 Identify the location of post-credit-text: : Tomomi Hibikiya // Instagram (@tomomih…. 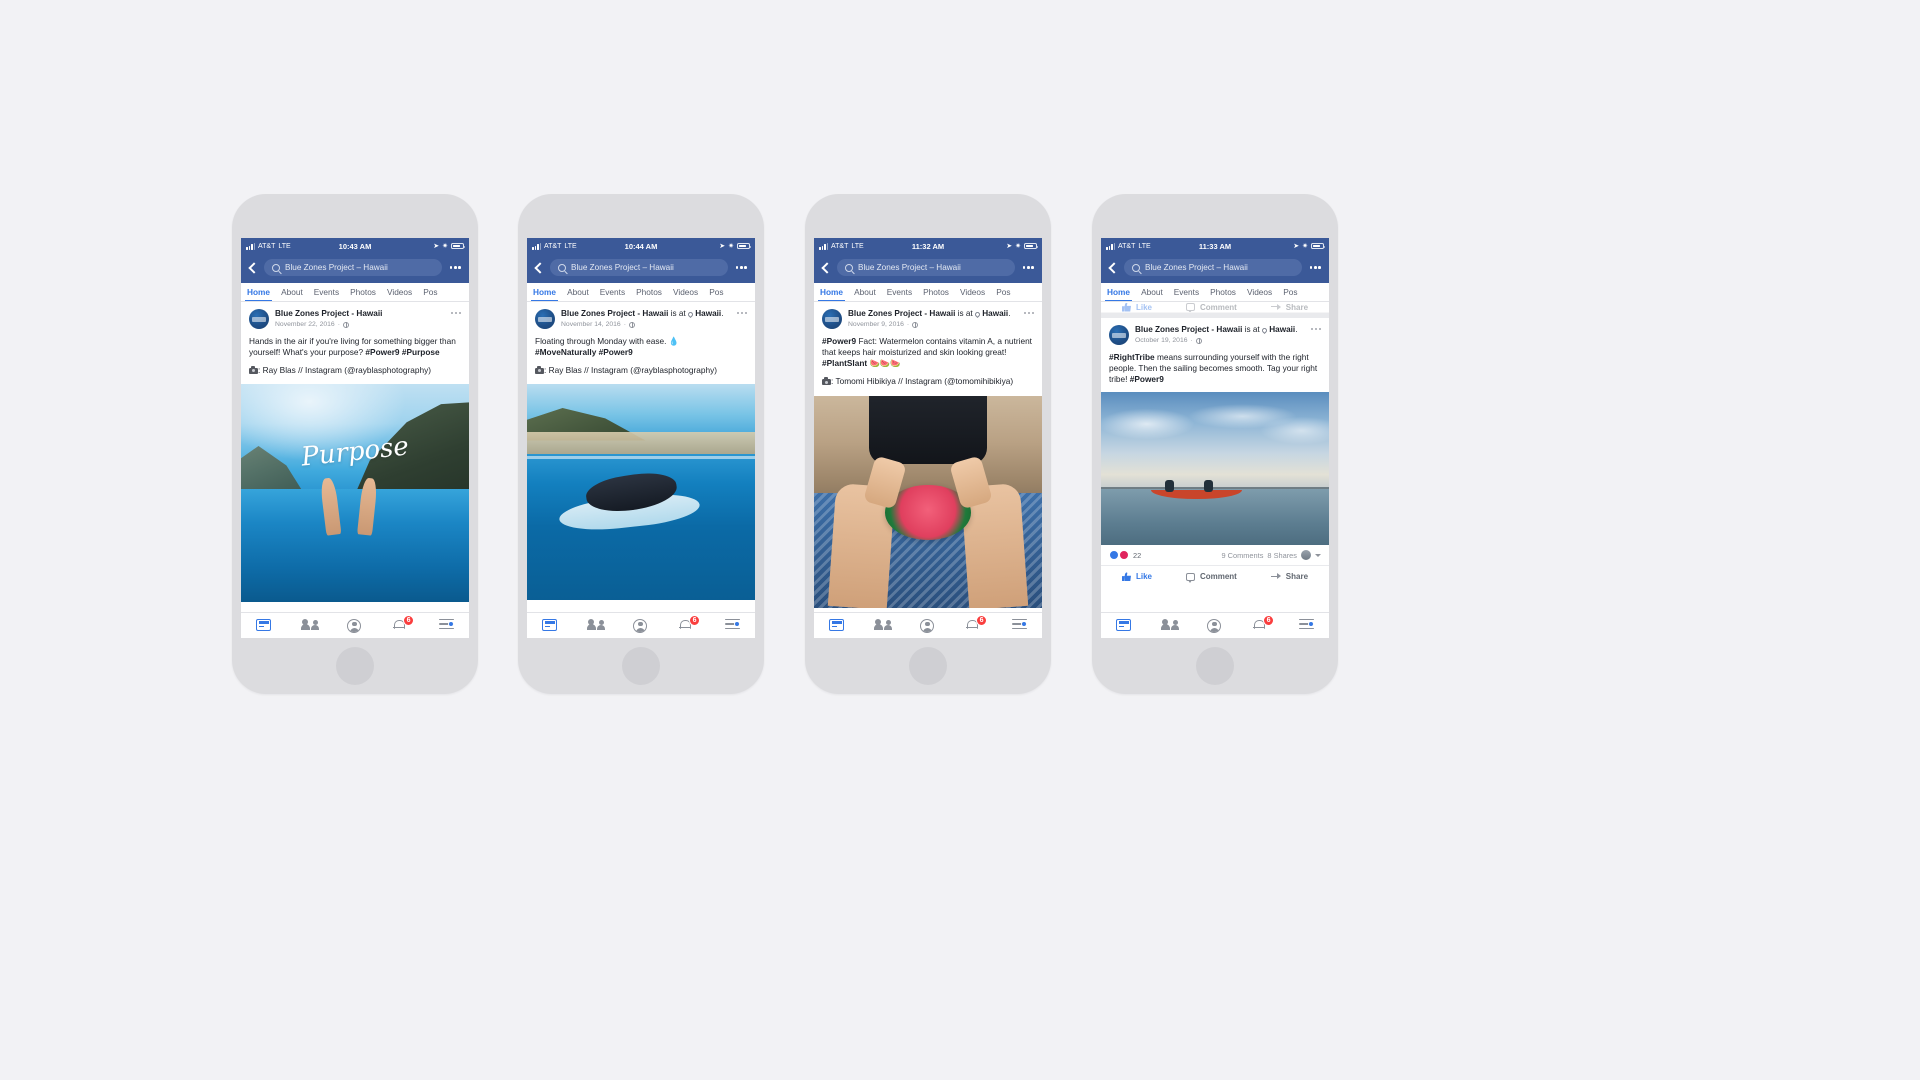
(922, 381).